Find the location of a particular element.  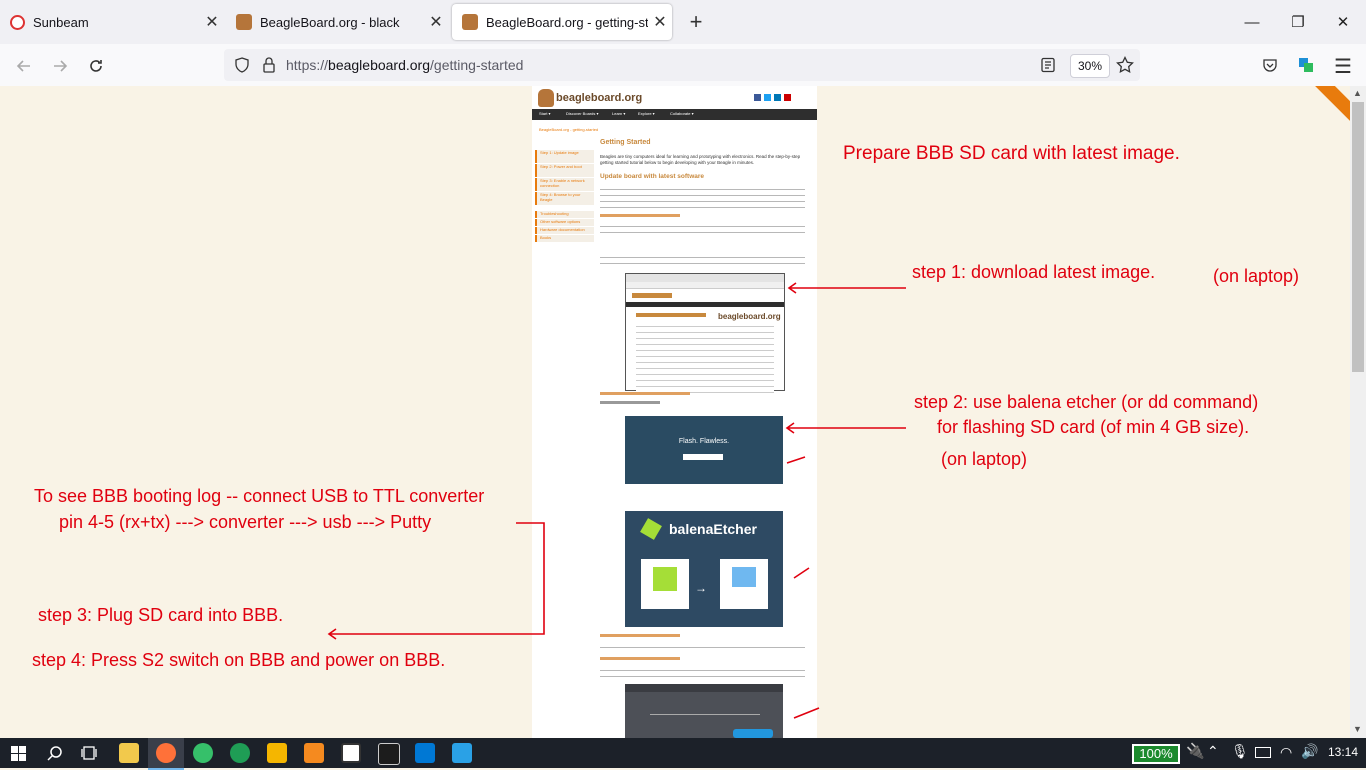

app-window-icon is located at coordinates (351, 753).